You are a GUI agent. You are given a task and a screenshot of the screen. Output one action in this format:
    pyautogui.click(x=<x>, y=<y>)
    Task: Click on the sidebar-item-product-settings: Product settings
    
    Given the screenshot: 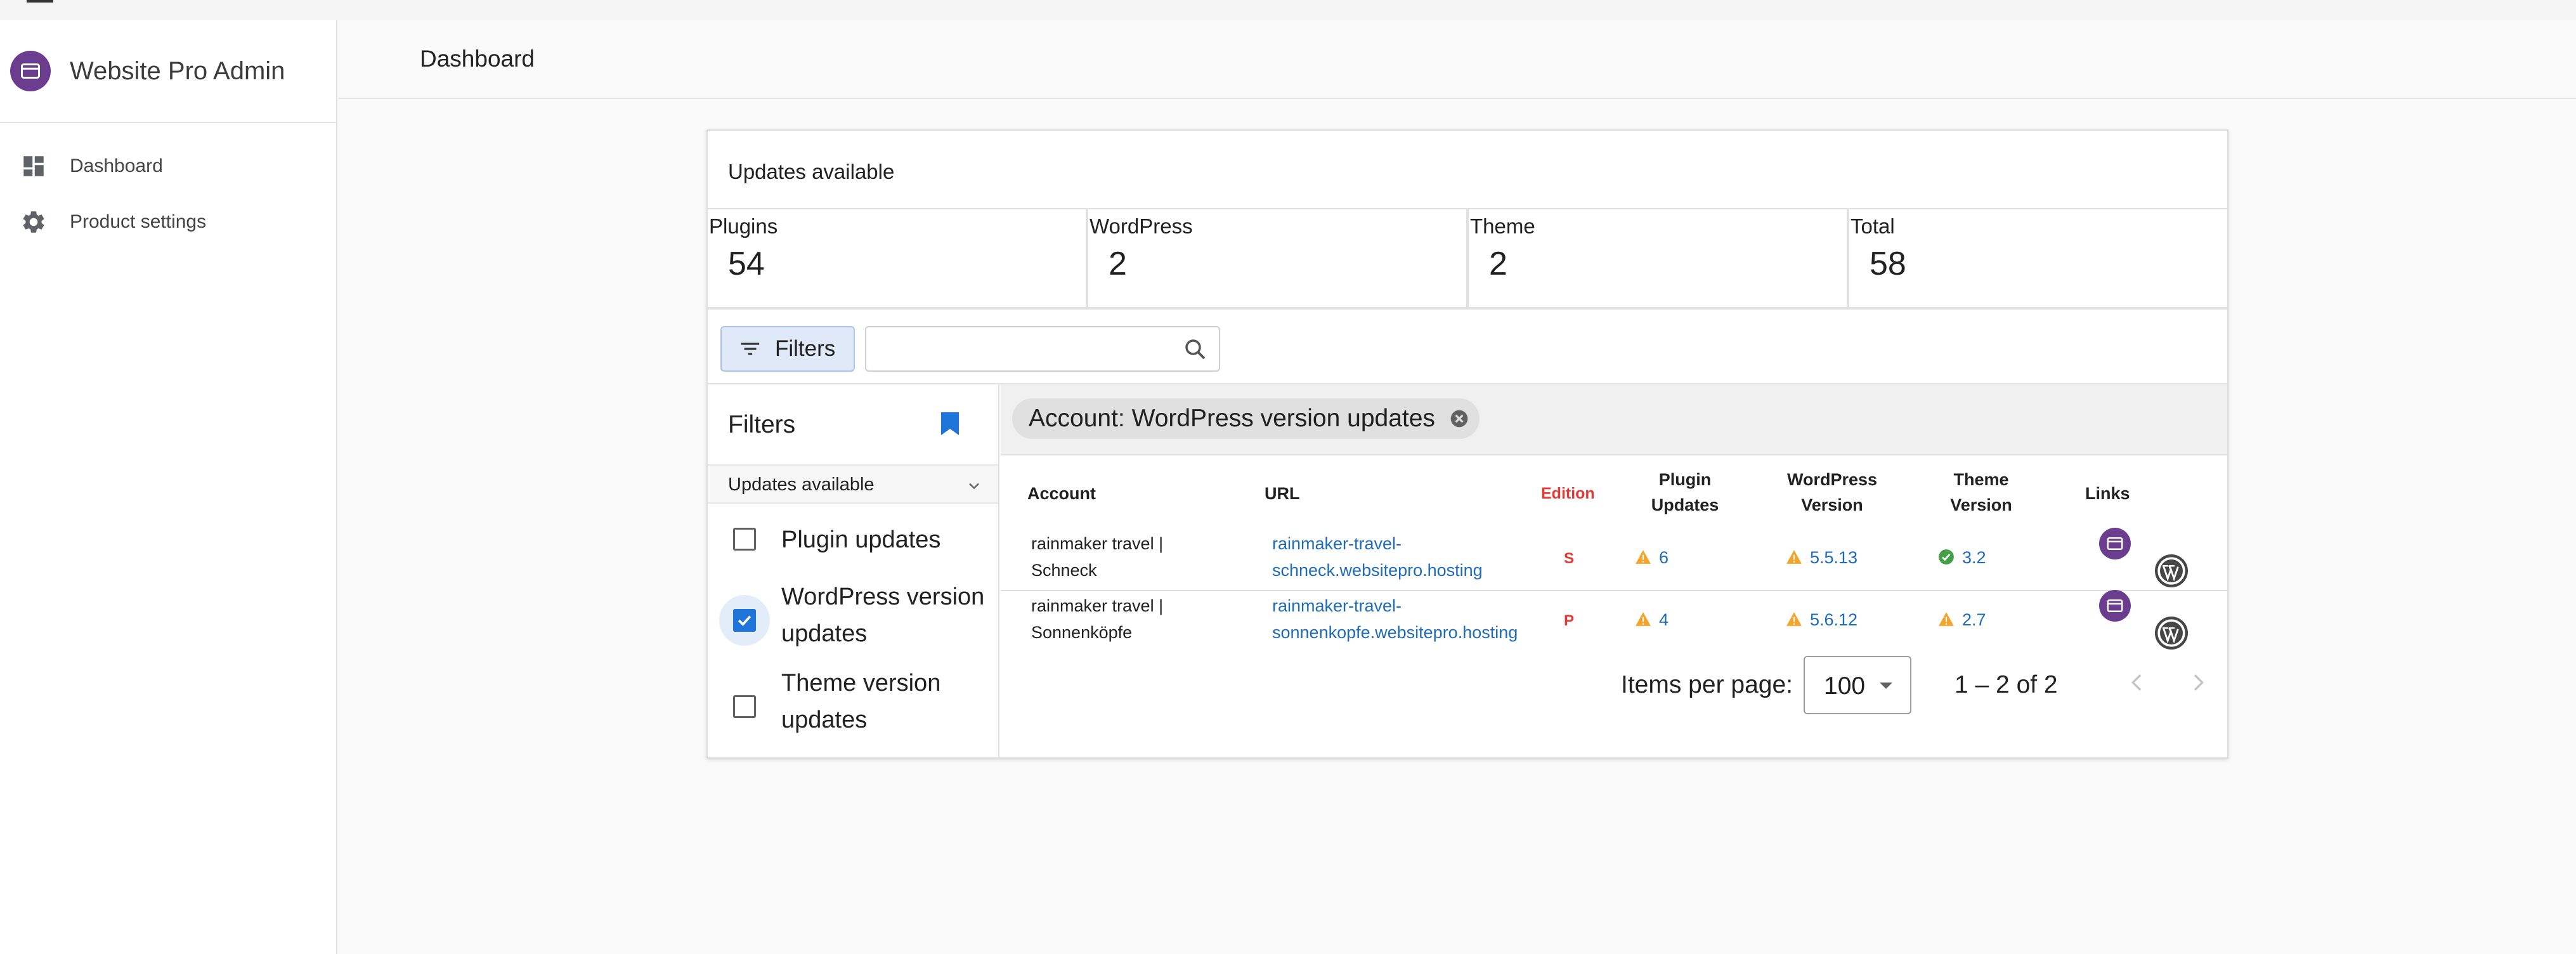 What is the action you would take?
    pyautogui.click(x=168, y=222)
    